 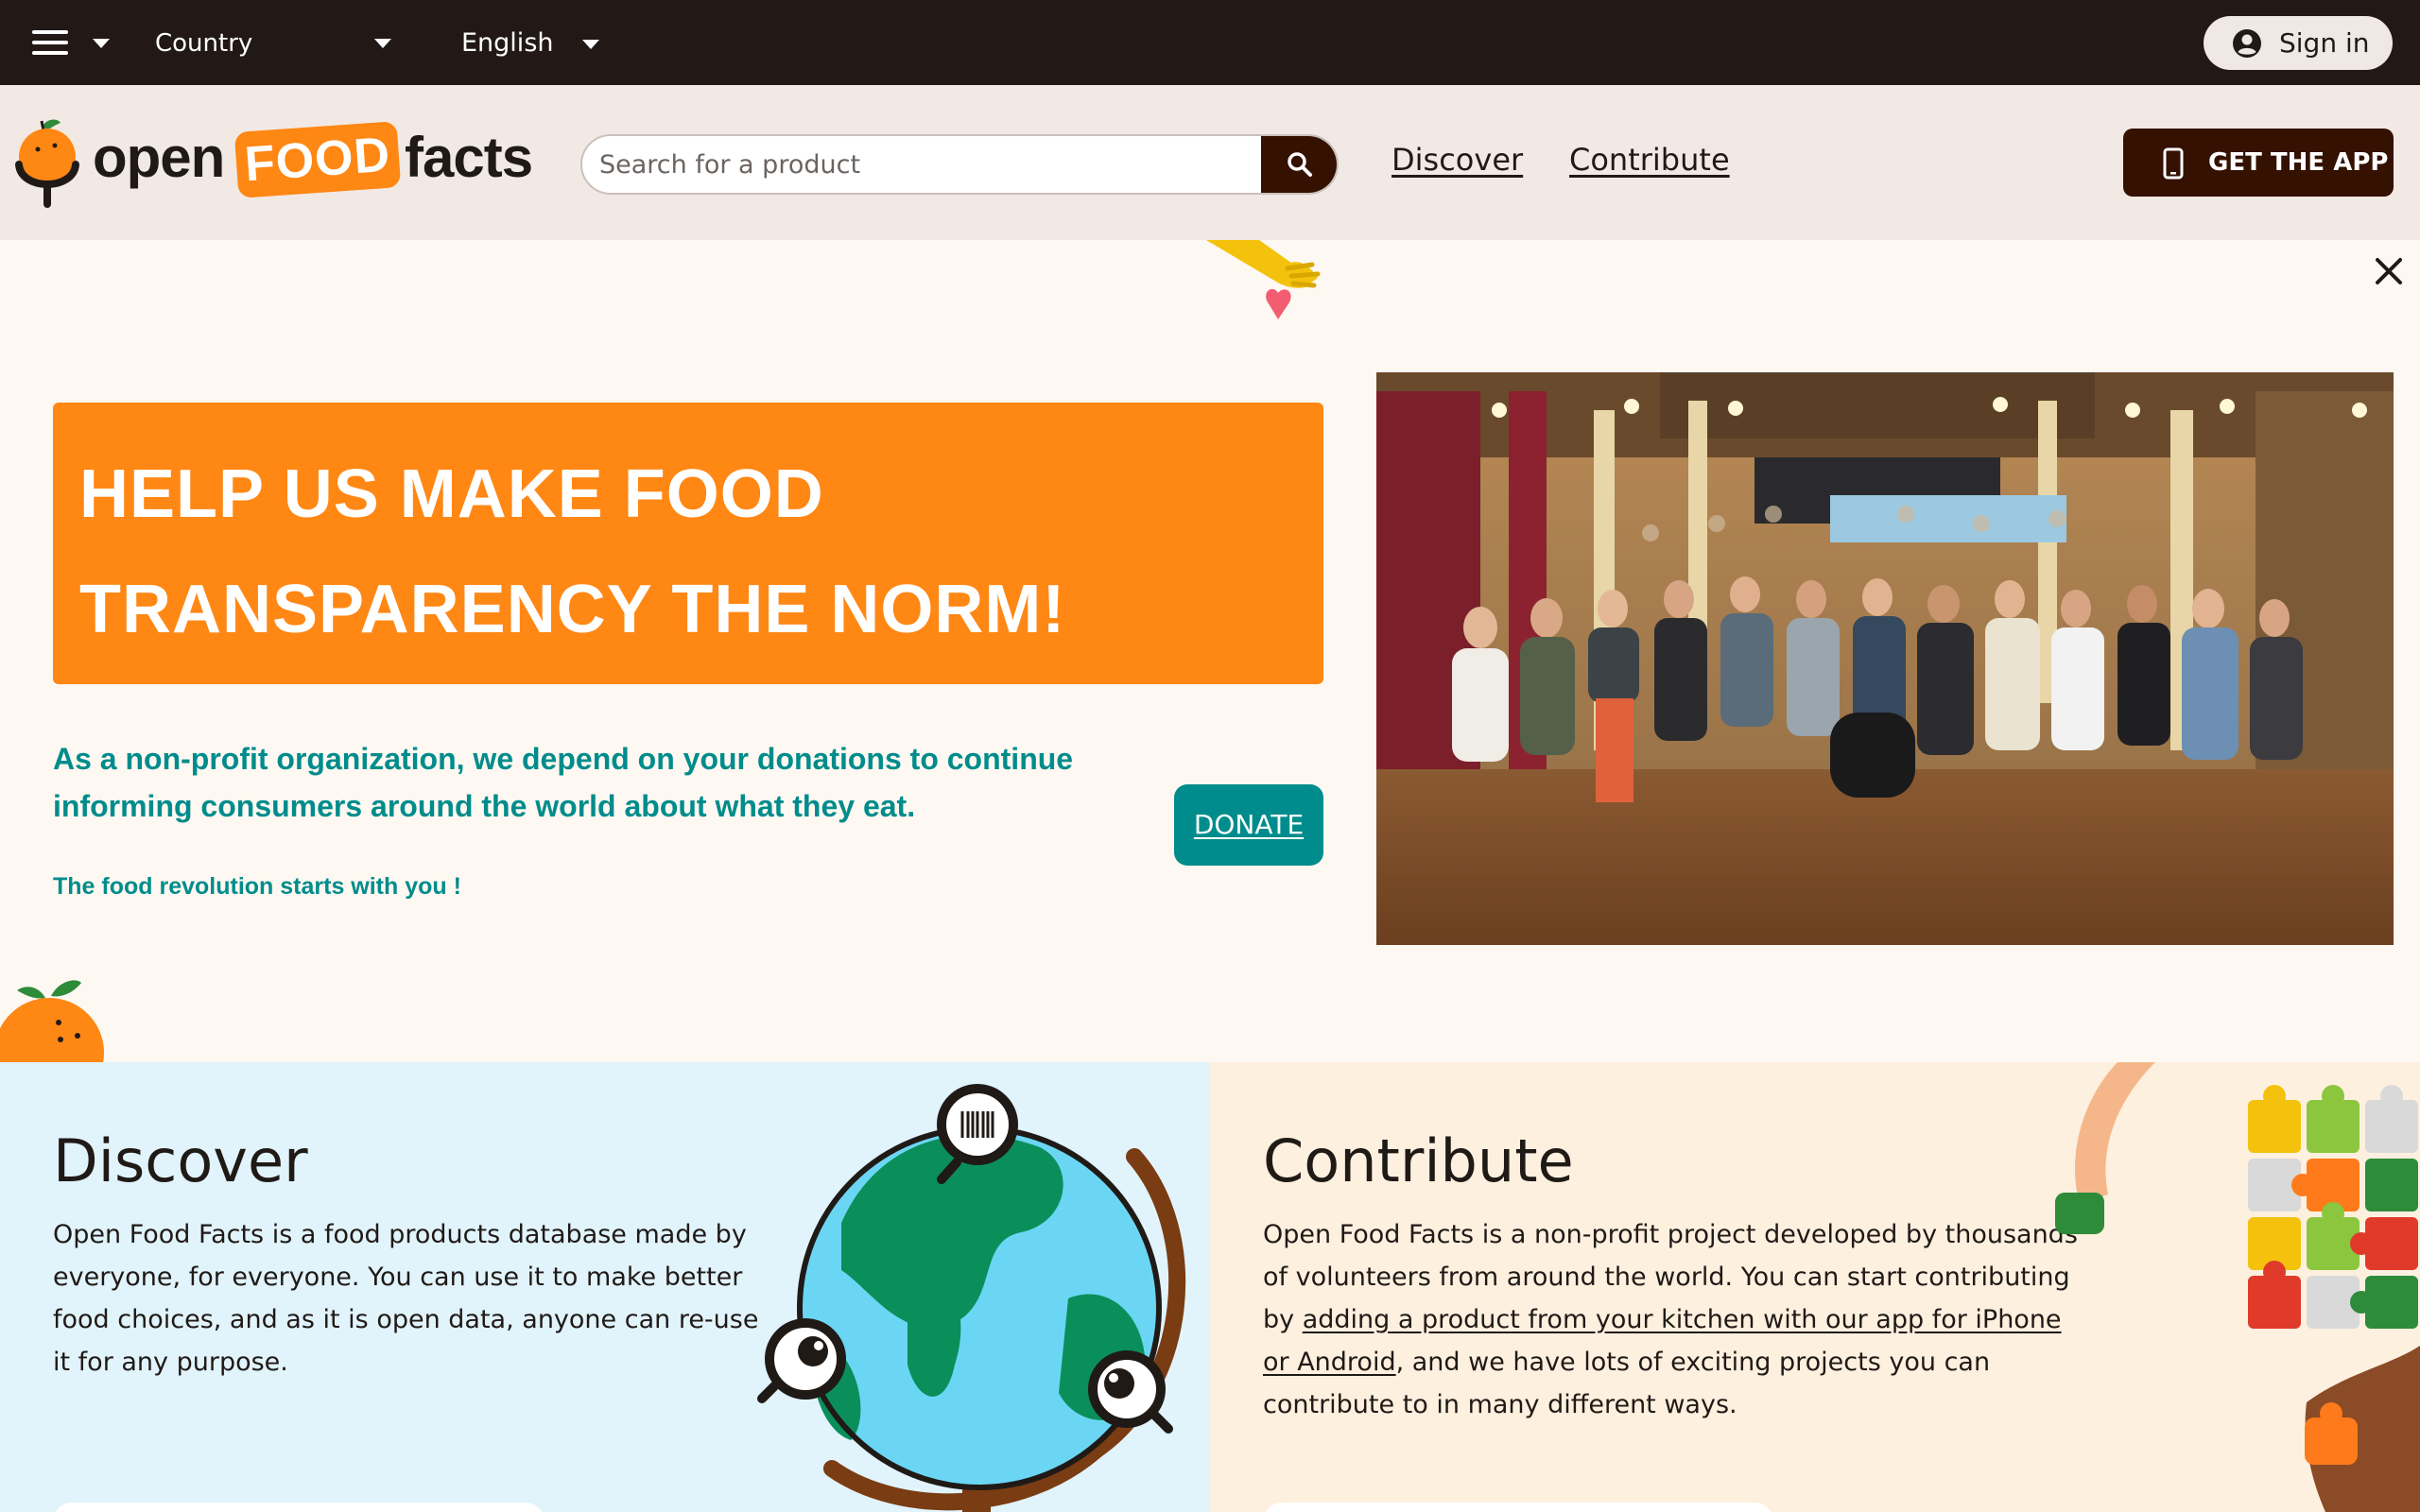 I want to click on menu-chevron-down-icon, so click(x=101, y=43).